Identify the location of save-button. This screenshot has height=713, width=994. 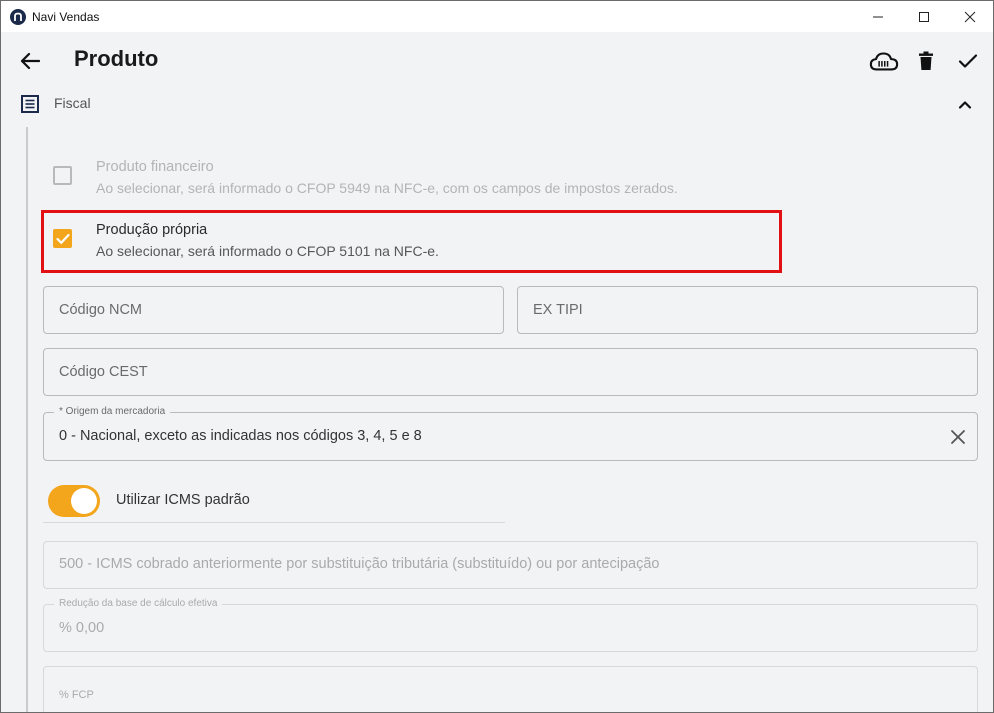
(968, 61).